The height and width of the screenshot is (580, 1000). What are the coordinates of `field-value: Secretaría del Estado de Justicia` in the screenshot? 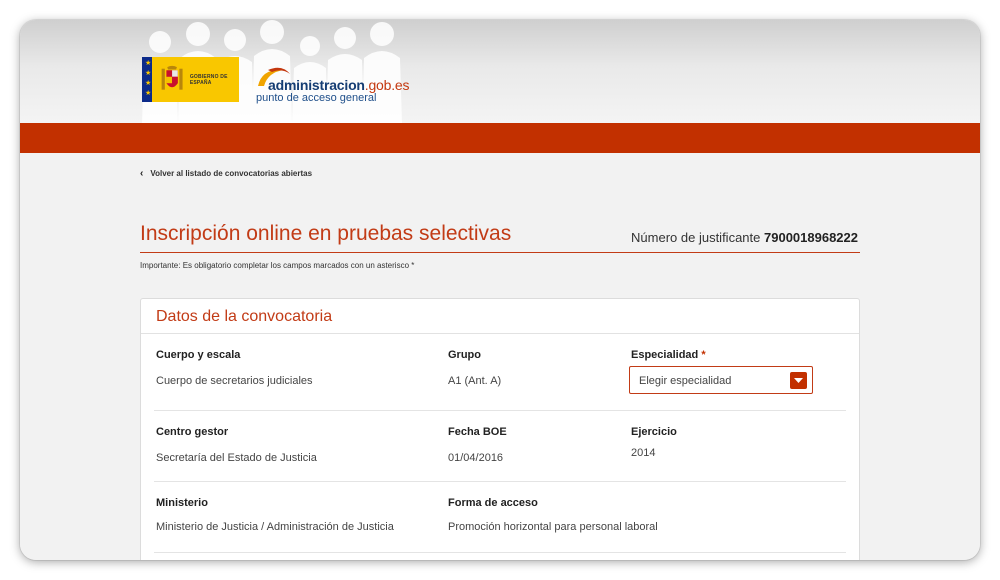 It's located at (236, 458).